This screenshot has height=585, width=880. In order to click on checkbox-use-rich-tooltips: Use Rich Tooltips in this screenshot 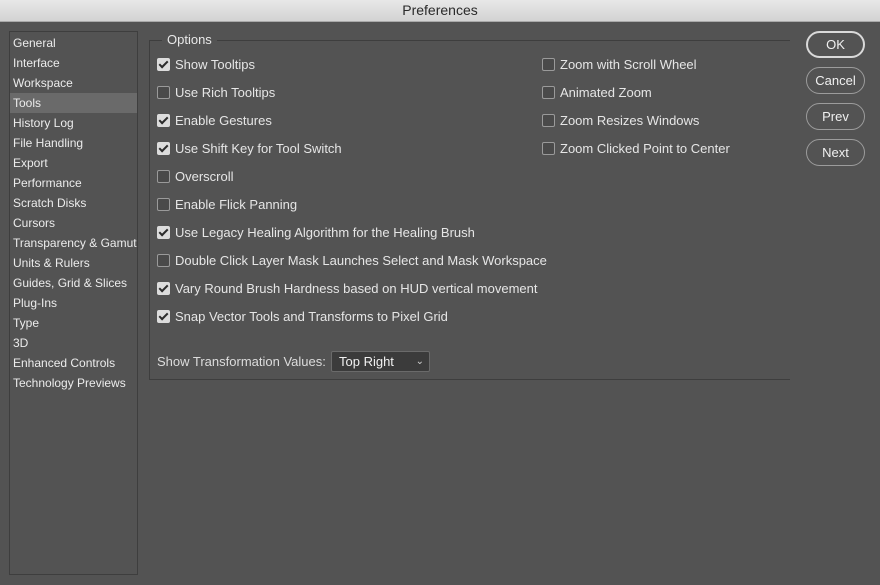, I will do `click(216, 93)`.